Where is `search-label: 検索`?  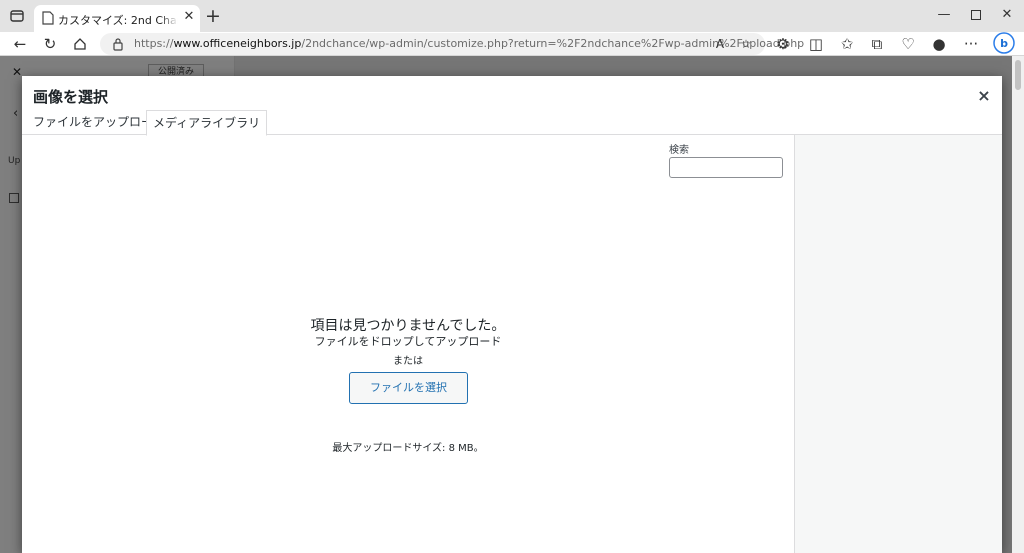 search-label: 検索 is located at coordinates (679, 150).